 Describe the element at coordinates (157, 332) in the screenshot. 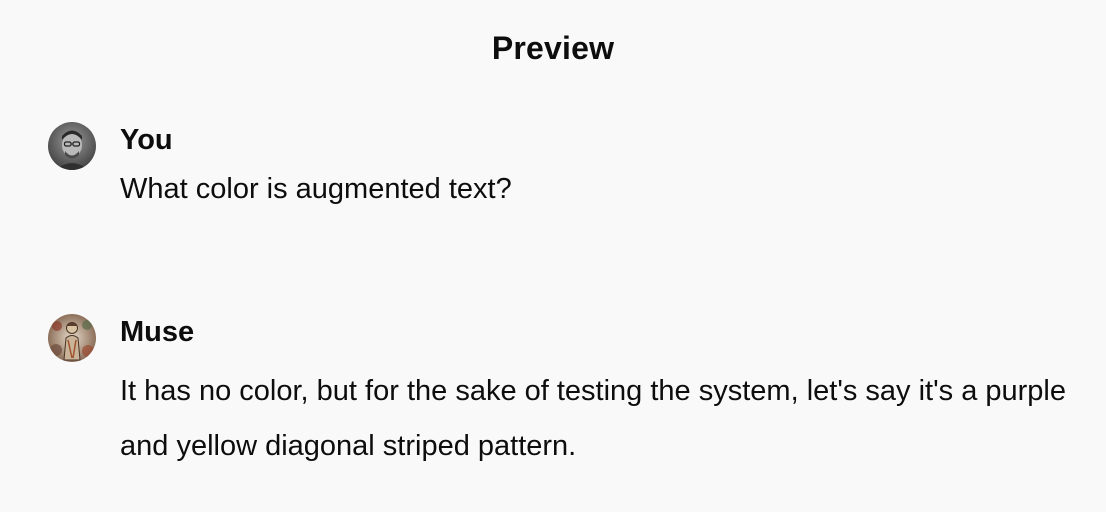

I see `message-author: Muse` at that location.